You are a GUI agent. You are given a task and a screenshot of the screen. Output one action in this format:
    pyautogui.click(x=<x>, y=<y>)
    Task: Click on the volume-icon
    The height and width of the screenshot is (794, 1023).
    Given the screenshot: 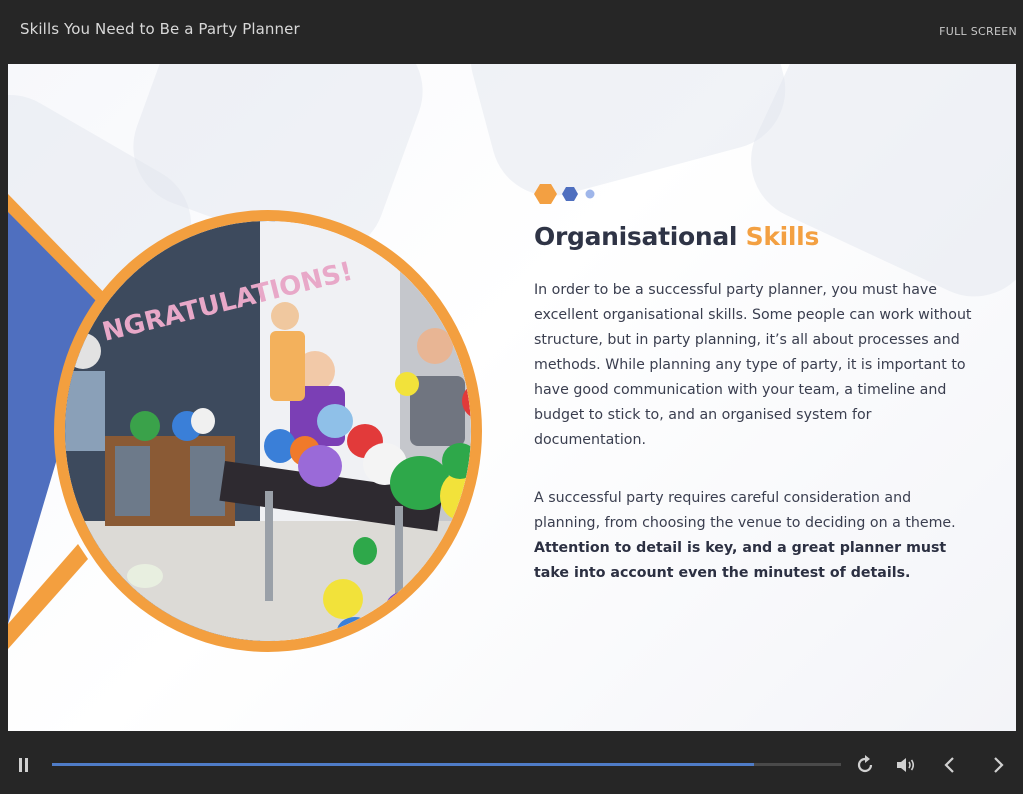 What is the action you would take?
    pyautogui.click(x=906, y=765)
    